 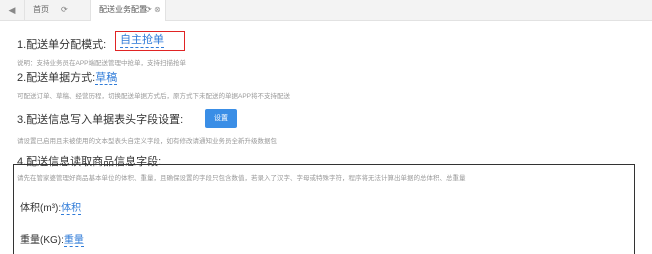 I want to click on weight-field-link: 重量, so click(x=73, y=241).